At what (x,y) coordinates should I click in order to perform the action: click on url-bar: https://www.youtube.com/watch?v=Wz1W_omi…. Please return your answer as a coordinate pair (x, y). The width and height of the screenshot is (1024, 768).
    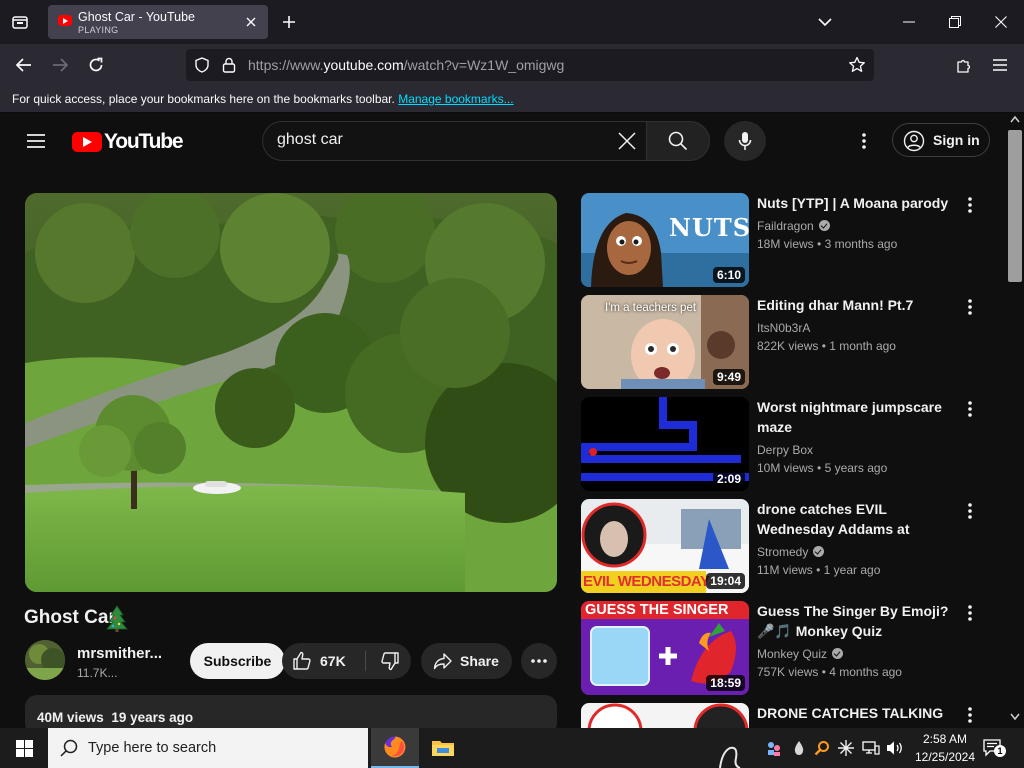
    Looking at the image, I should click on (530, 65).